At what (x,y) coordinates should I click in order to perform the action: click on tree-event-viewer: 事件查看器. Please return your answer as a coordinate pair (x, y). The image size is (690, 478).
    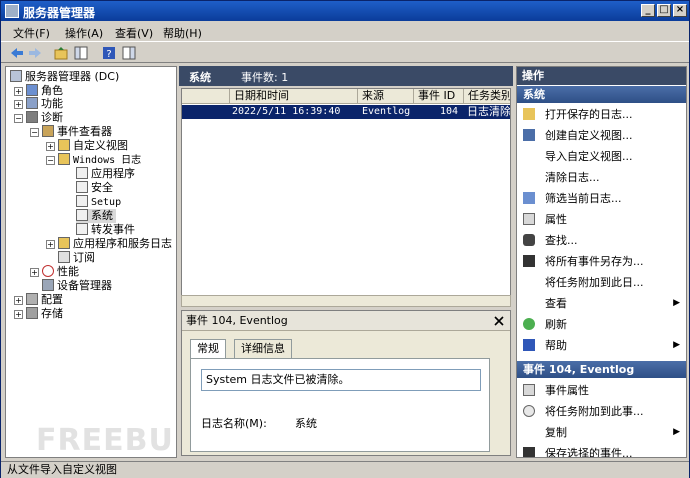
    Looking at the image, I should click on (77, 132).